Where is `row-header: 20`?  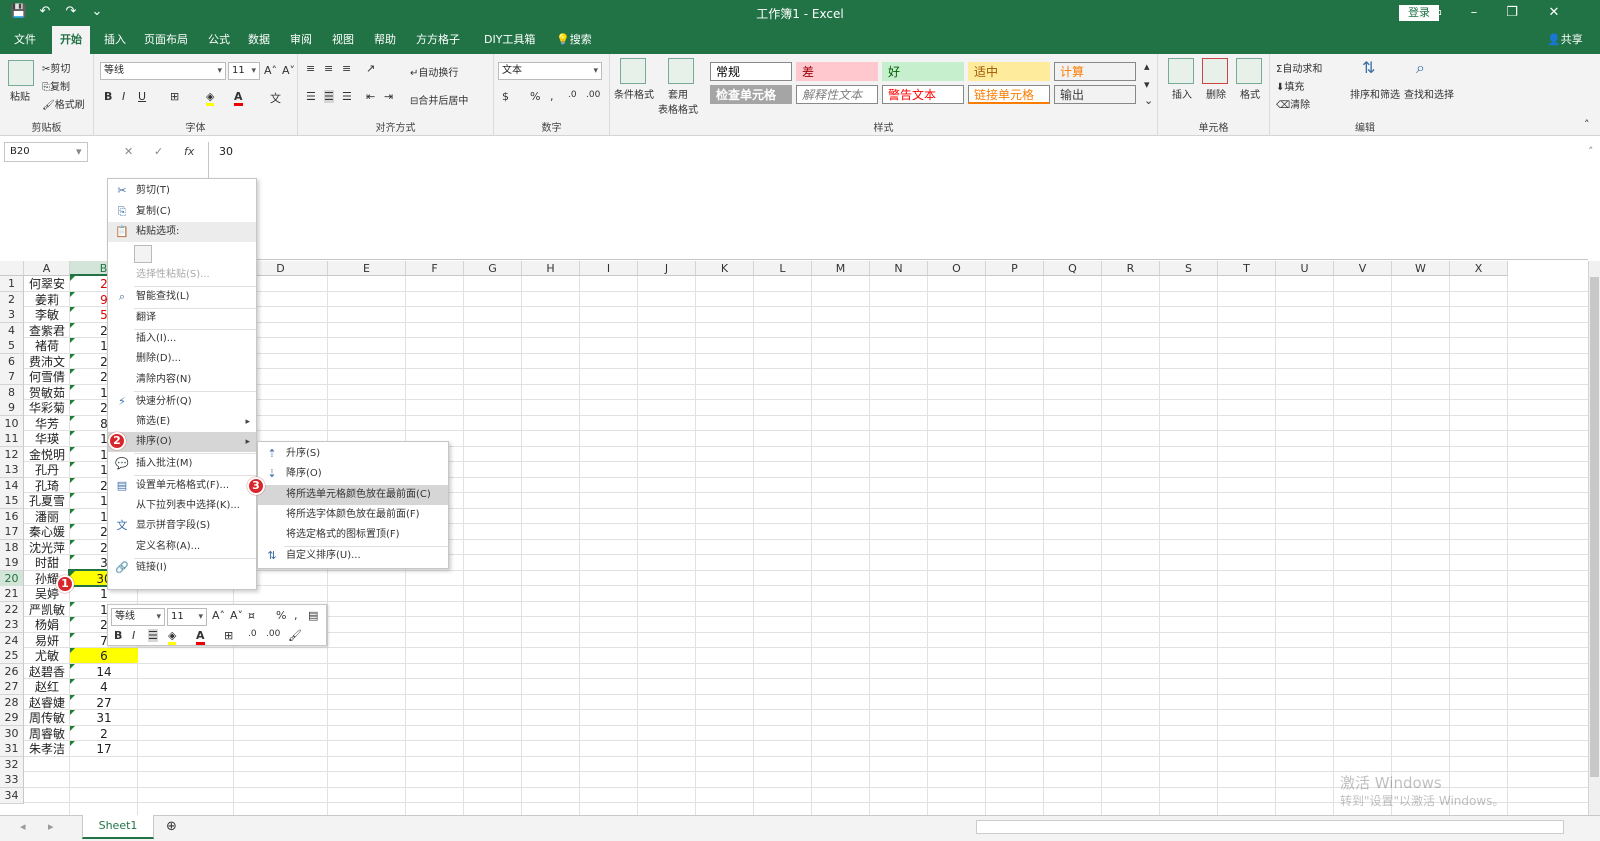
row-header: 20 is located at coordinates (12, 578).